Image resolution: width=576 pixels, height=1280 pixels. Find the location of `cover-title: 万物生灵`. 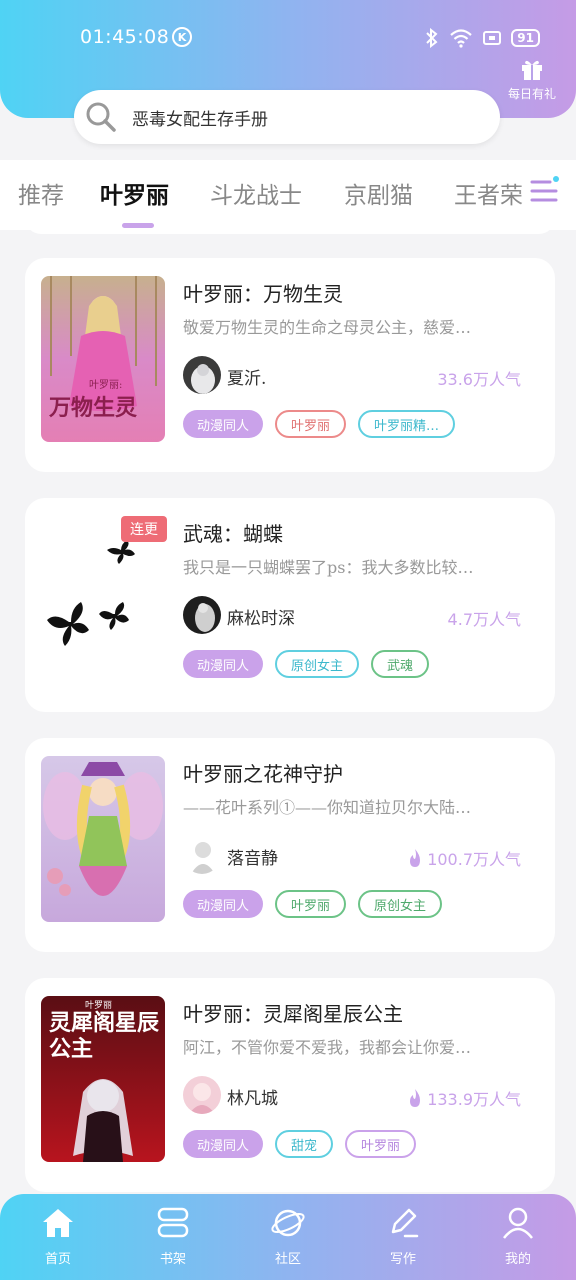

cover-title: 万物生灵 is located at coordinates (93, 408).